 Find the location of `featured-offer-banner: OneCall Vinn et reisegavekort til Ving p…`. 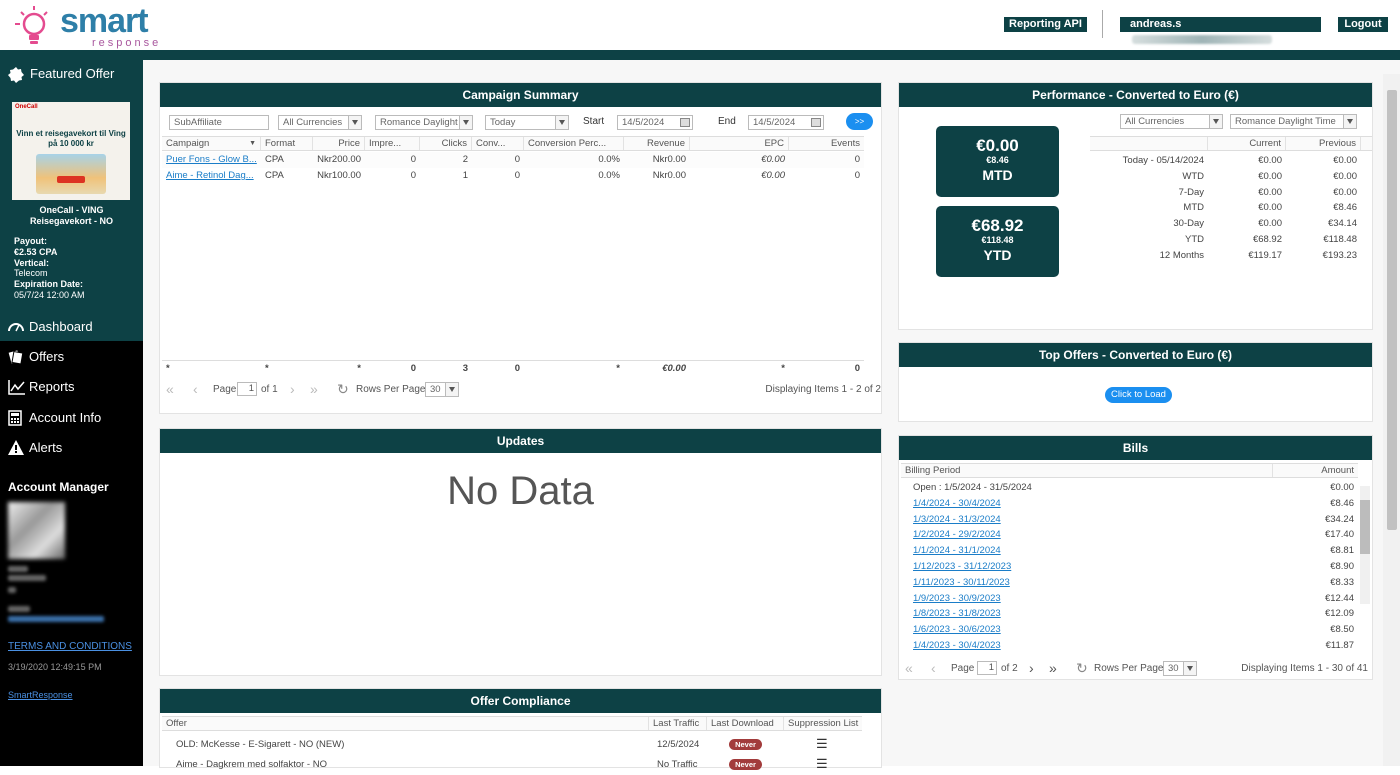

featured-offer-banner: OneCall Vinn et reisegavekort til Ving p… is located at coordinates (71, 151).